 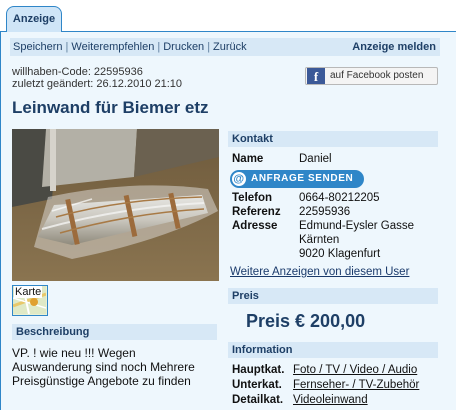 I want to click on name-label: Name, so click(x=248, y=159).